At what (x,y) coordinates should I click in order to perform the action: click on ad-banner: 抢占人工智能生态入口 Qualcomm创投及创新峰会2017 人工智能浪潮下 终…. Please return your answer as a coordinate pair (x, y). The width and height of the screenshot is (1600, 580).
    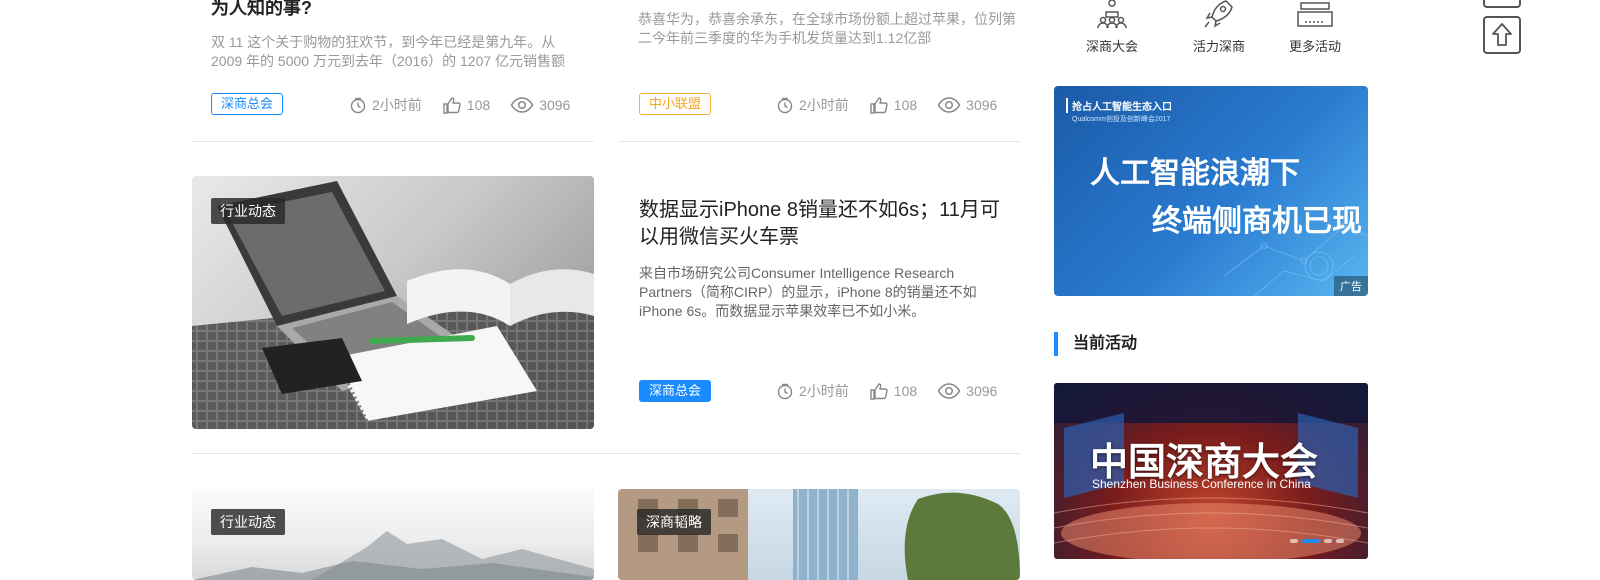
    Looking at the image, I should click on (1211, 191).